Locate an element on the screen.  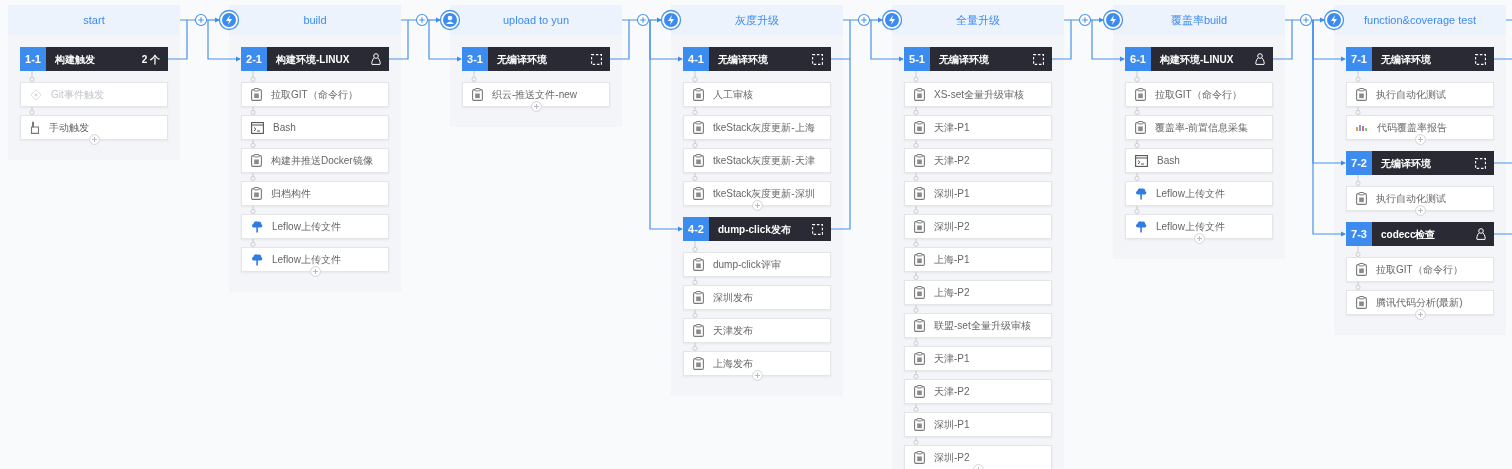
step-card: XS-set全量升级审核 is located at coordinates (978, 94).